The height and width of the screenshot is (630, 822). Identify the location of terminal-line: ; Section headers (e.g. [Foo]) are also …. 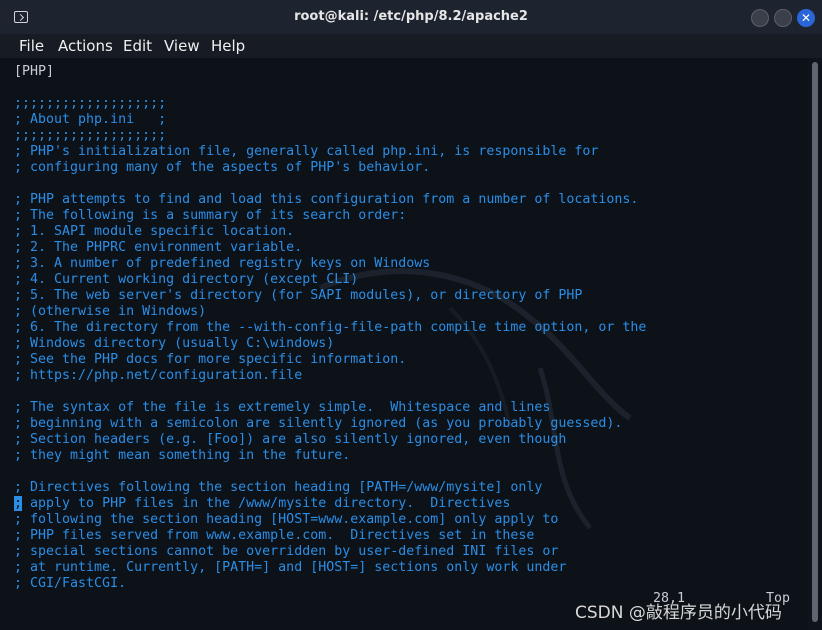
(290, 439).